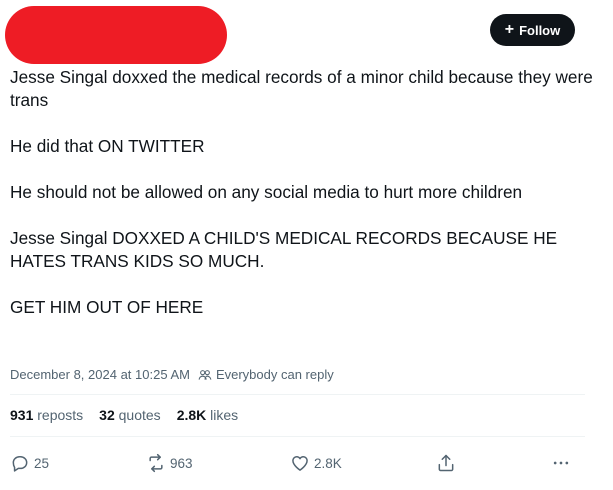 The width and height of the screenshot is (613, 490). What do you see at coordinates (509, 29) in the screenshot?
I see `plus-icon: +` at bounding box center [509, 29].